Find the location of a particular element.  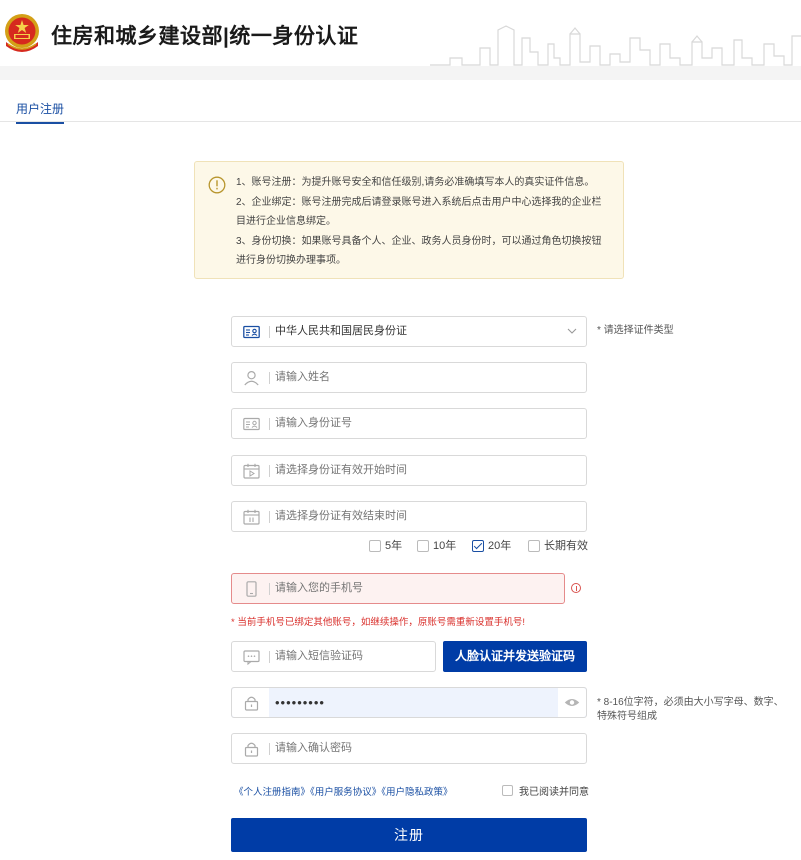

validity-option-label: 5年 is located at coordinates (394, 546).